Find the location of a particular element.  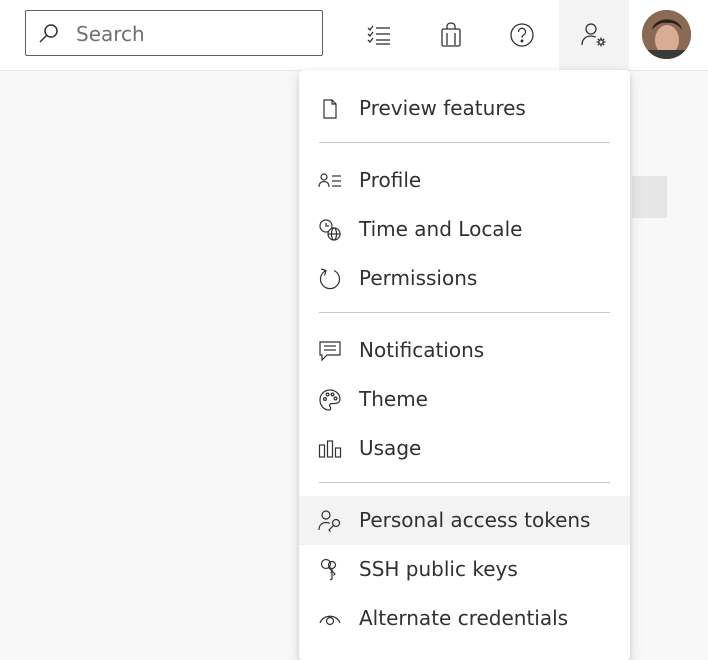

menu-item-ssh-public-keys: SSH public keys is located at coordinates (464, 569).